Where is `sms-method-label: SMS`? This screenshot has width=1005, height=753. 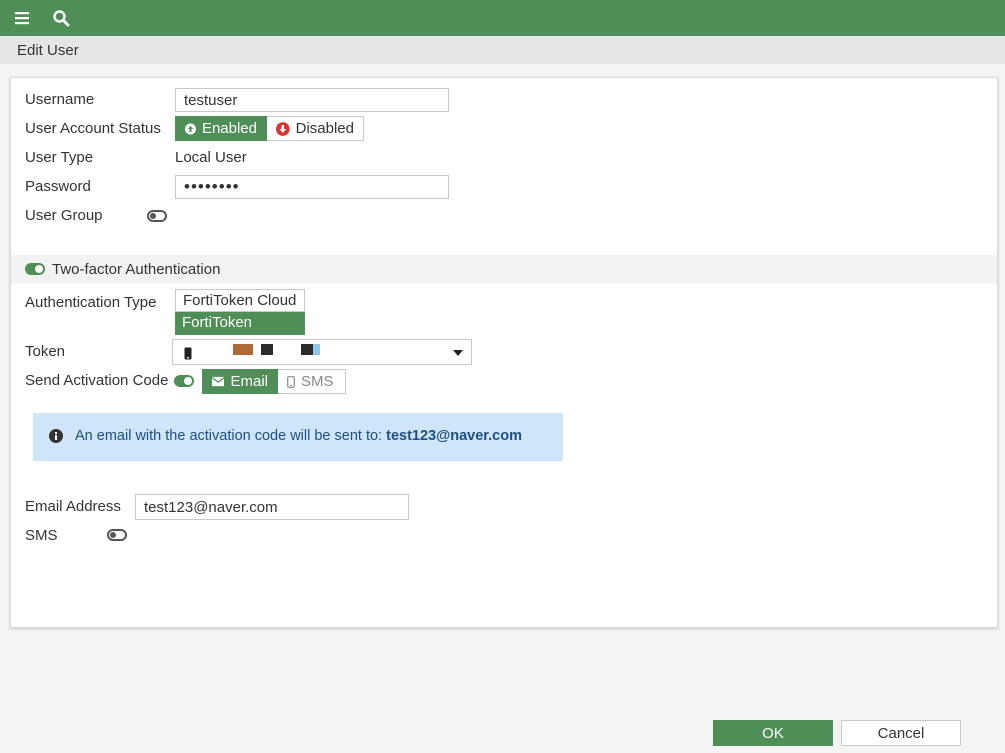
sms-method-label: SMS is located at coordinates (317, 381).